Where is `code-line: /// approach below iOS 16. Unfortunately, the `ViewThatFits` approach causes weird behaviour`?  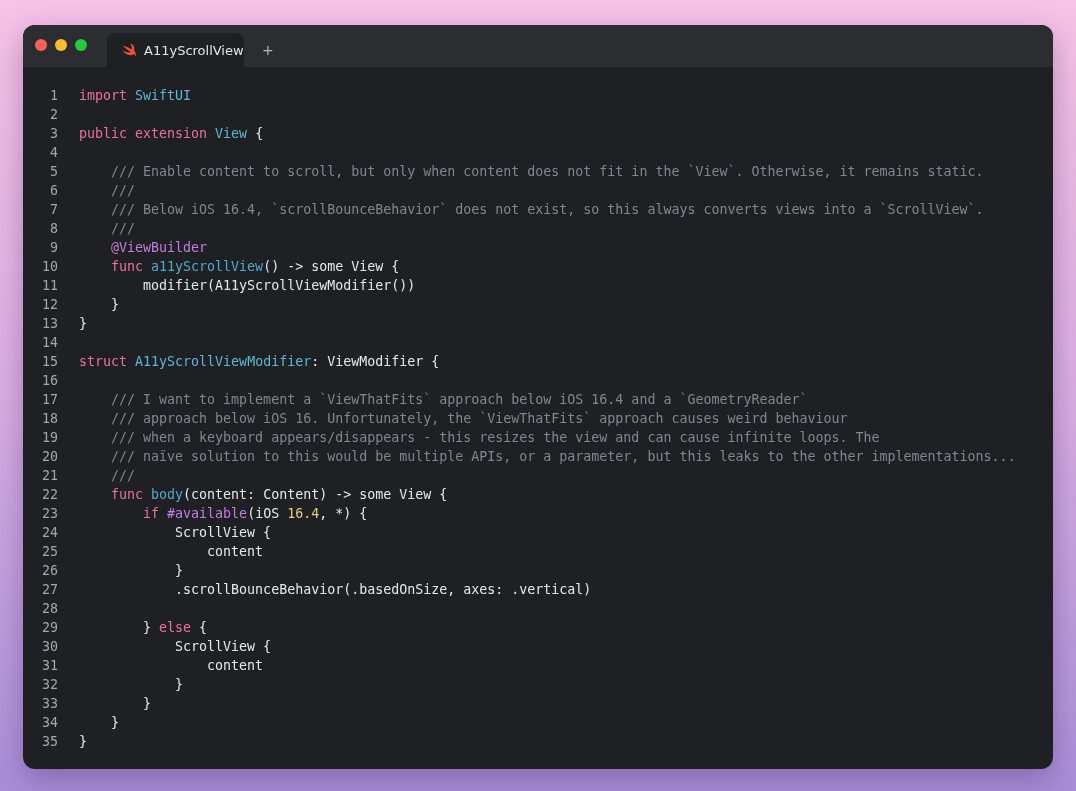 code-line: /// approach below iOS 16. Unfortunately, the `ViewThatFits` approach causes weird behaviour is located at coordinates (479, 418).